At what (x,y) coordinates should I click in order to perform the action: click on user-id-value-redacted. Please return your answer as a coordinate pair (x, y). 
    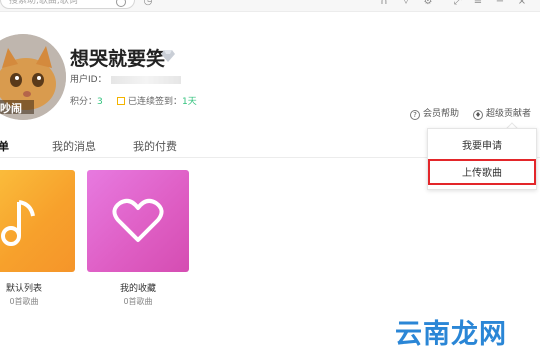
    Looking at the image, I should click on (145, 79).